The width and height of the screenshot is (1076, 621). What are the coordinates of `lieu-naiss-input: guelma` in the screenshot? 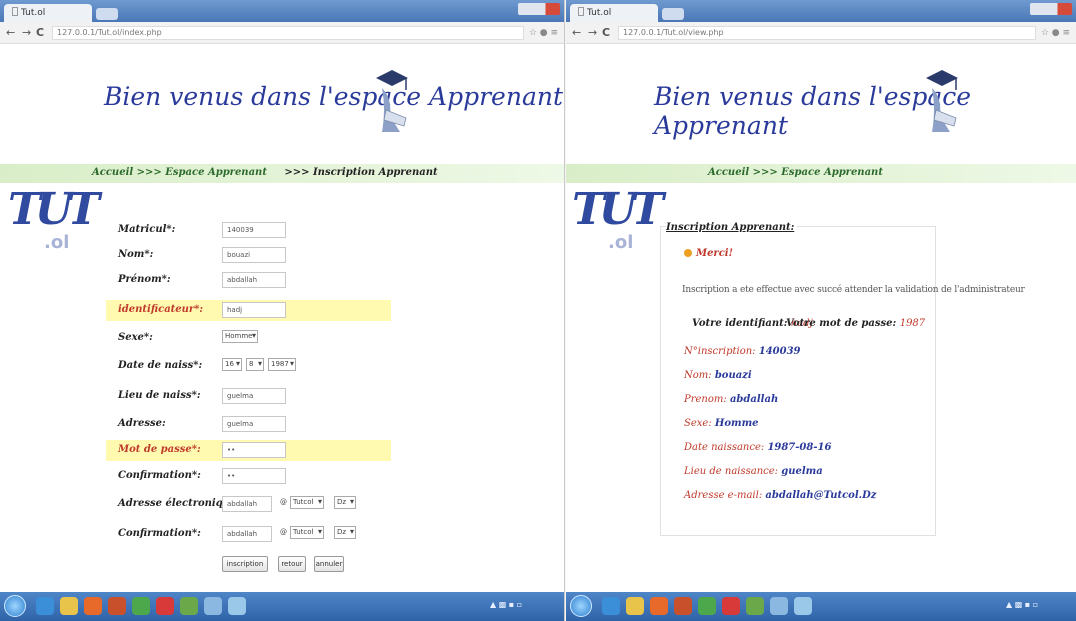 It's located at (254, 396).